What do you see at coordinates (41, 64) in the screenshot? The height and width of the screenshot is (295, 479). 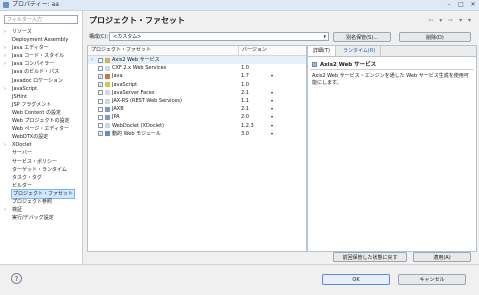 I see `sidebar-item: › Java コンパイラー` at bounding box center [41, 64].